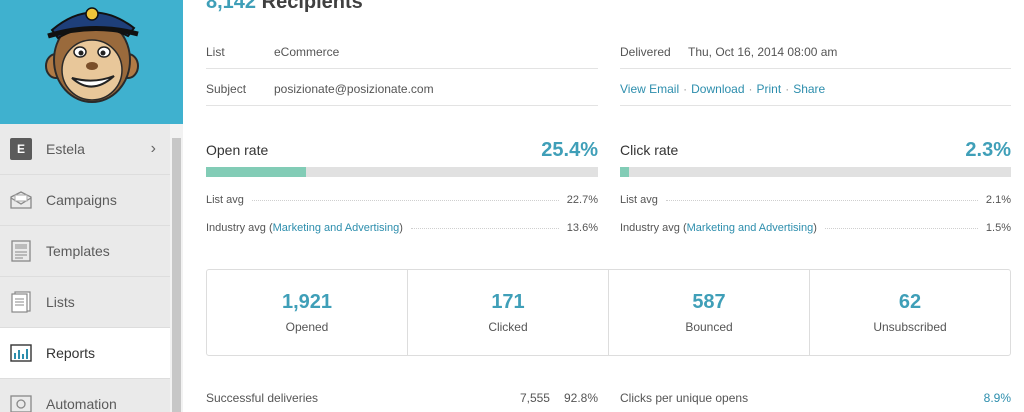 This screenshot has width=1024, height=412. What do you see at coordinates (81, 200) in the screenshot?
I see `sidebar-item-label: Campaigns` at bounding box center [81, 200].